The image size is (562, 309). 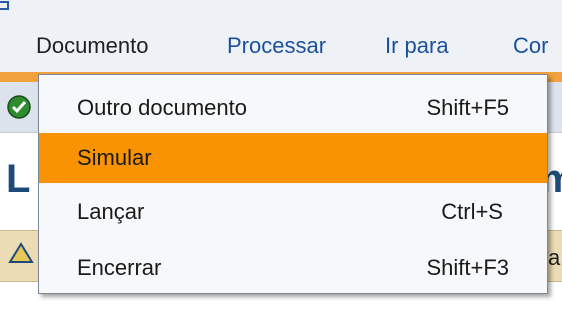 I want to click on menu-item-encerrar: Encerrar Shift+F3, so click(x=293, y=268).